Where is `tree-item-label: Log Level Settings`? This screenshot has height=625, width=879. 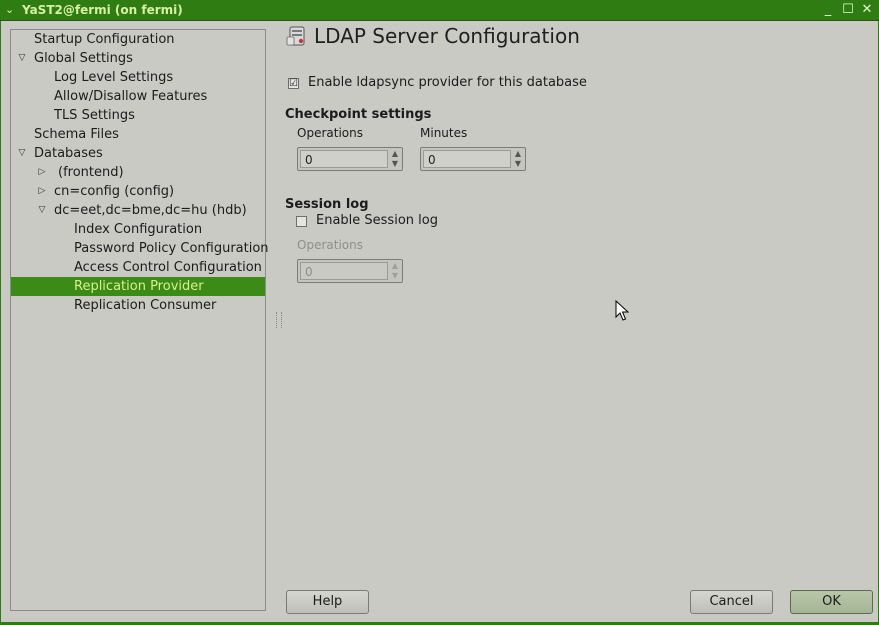 tree-item-label: Log Level Settings is located at coordinates (114, 77).